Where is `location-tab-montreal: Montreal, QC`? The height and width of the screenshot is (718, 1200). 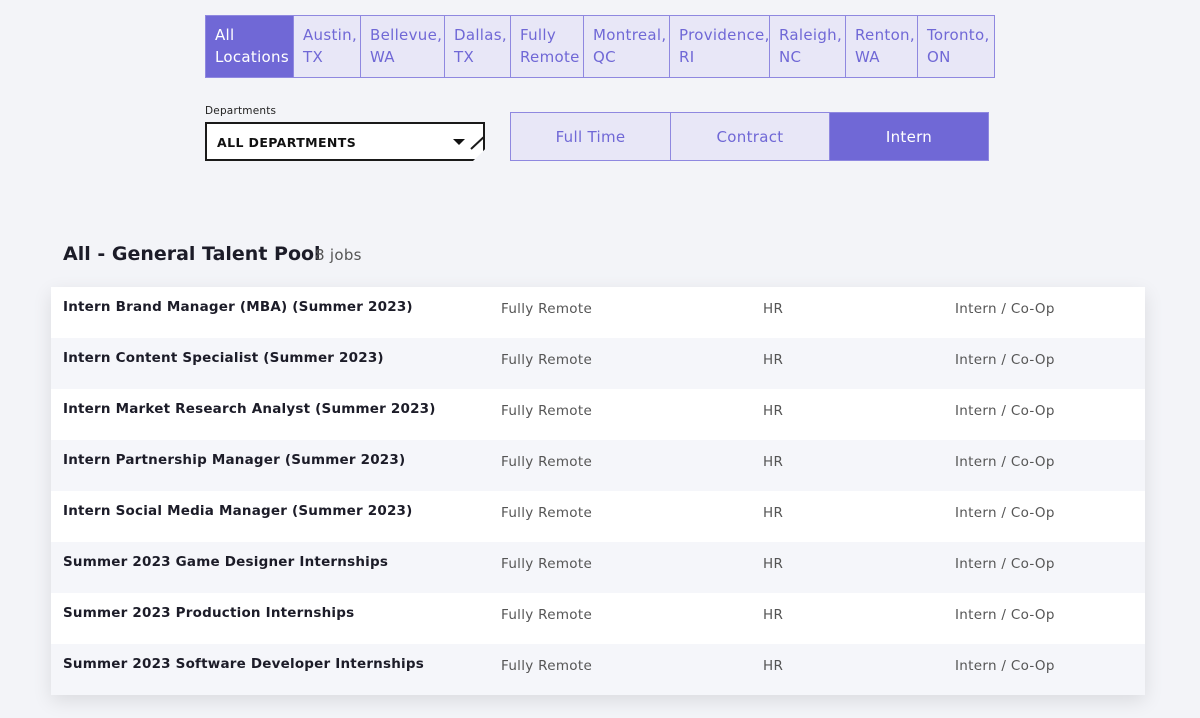 location-tab-montreal: Montreal, QC is located at coordinates (626, 46).